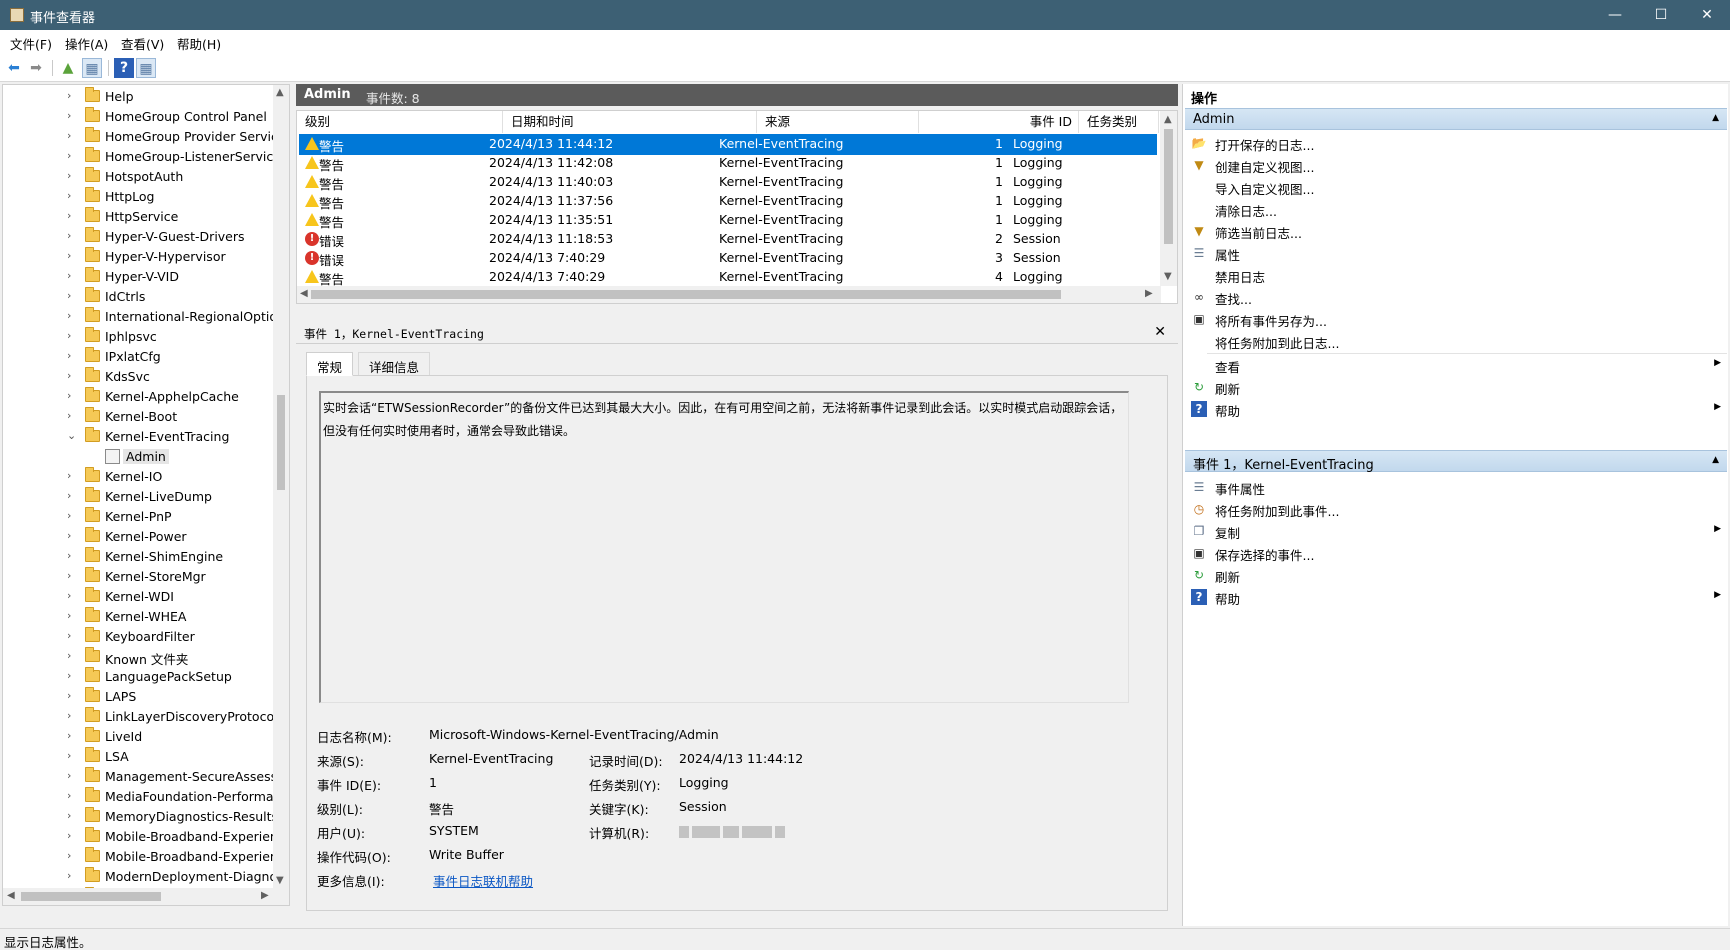  What do you see at coordinates (138, 497) in the screenshot?
I see `tree-item: › Kernel-LiveDump` at bounding box center [138, 497].